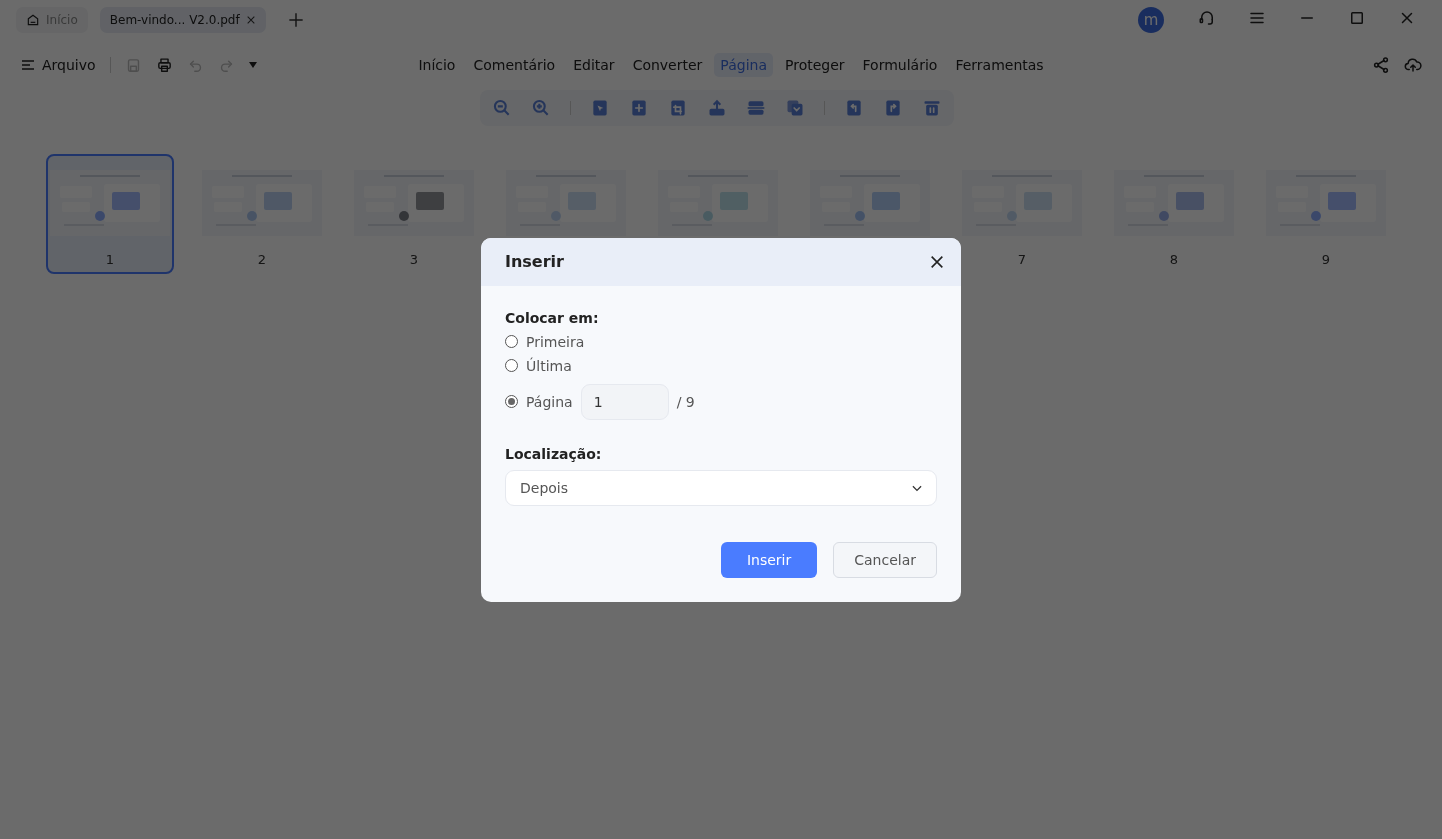  What do you see at coordinates (33, 20) in the screenshot?
I see `home-icon` at bounding box center [33, 20].